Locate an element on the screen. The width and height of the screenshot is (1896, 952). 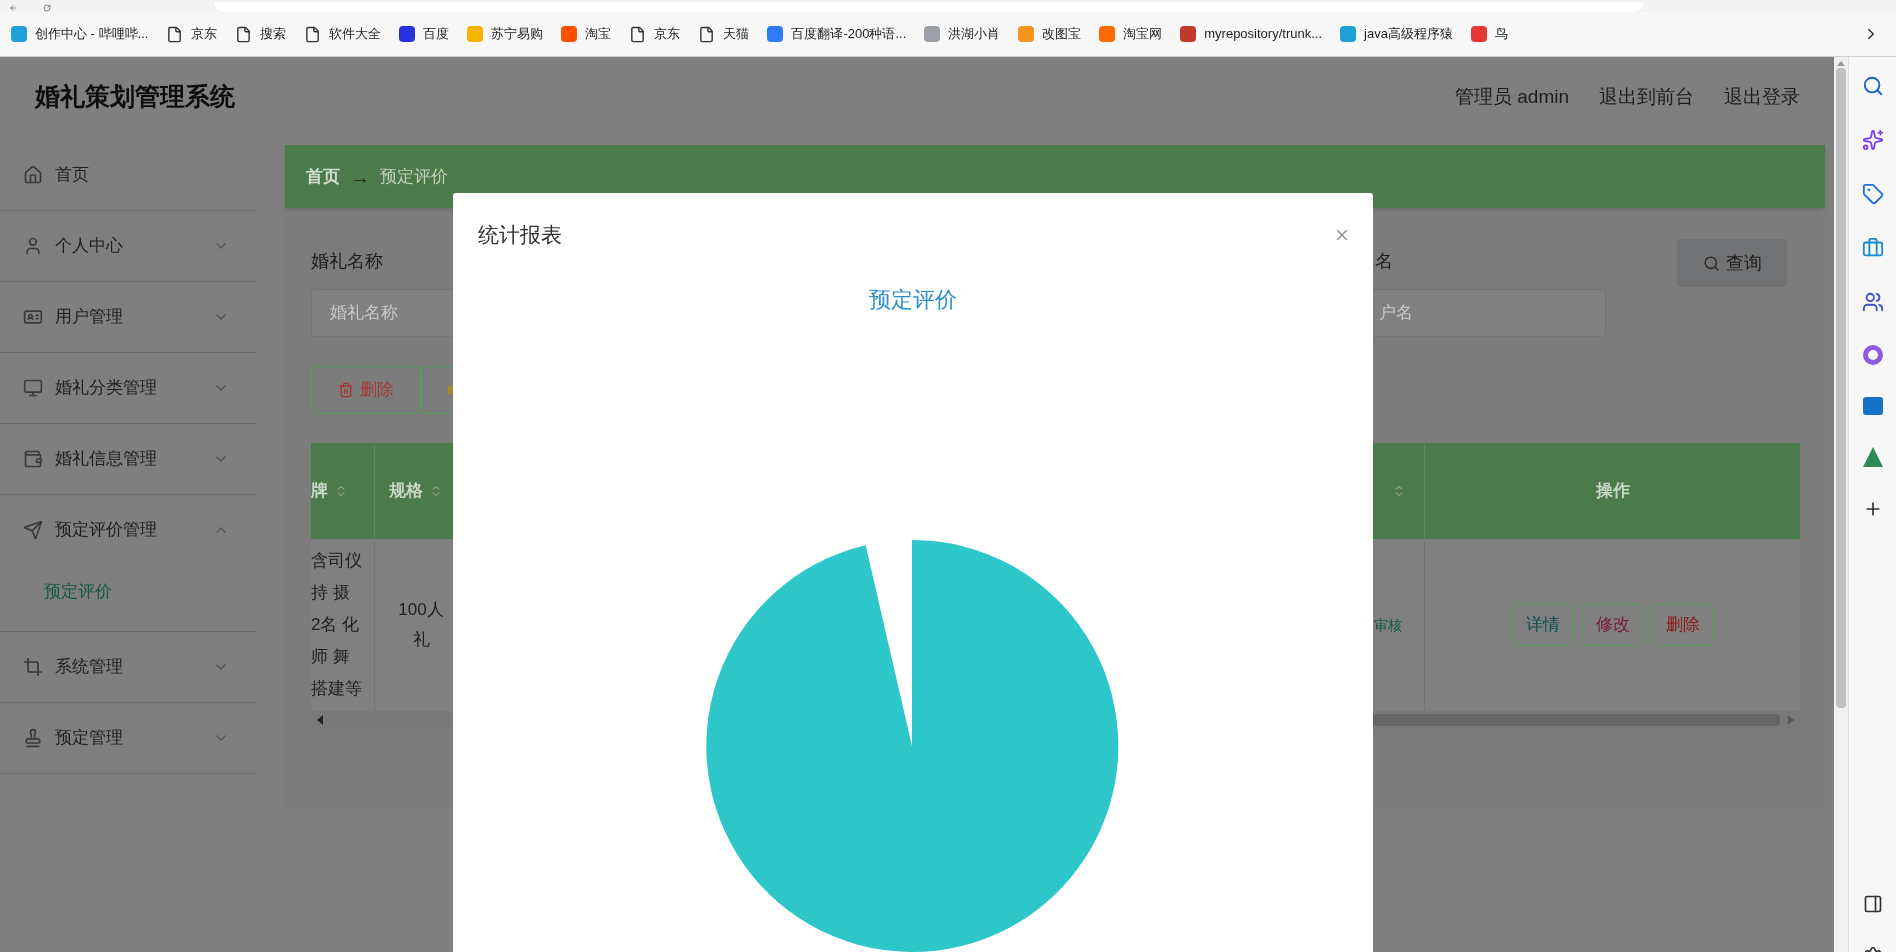
field-label: 婚礼名称 is located at coordinates (347, 261).